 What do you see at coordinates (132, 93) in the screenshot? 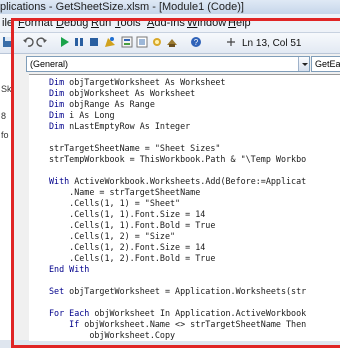
I see `code-text: objWorksheet As Worksheet` at bounding box center [132, 93].